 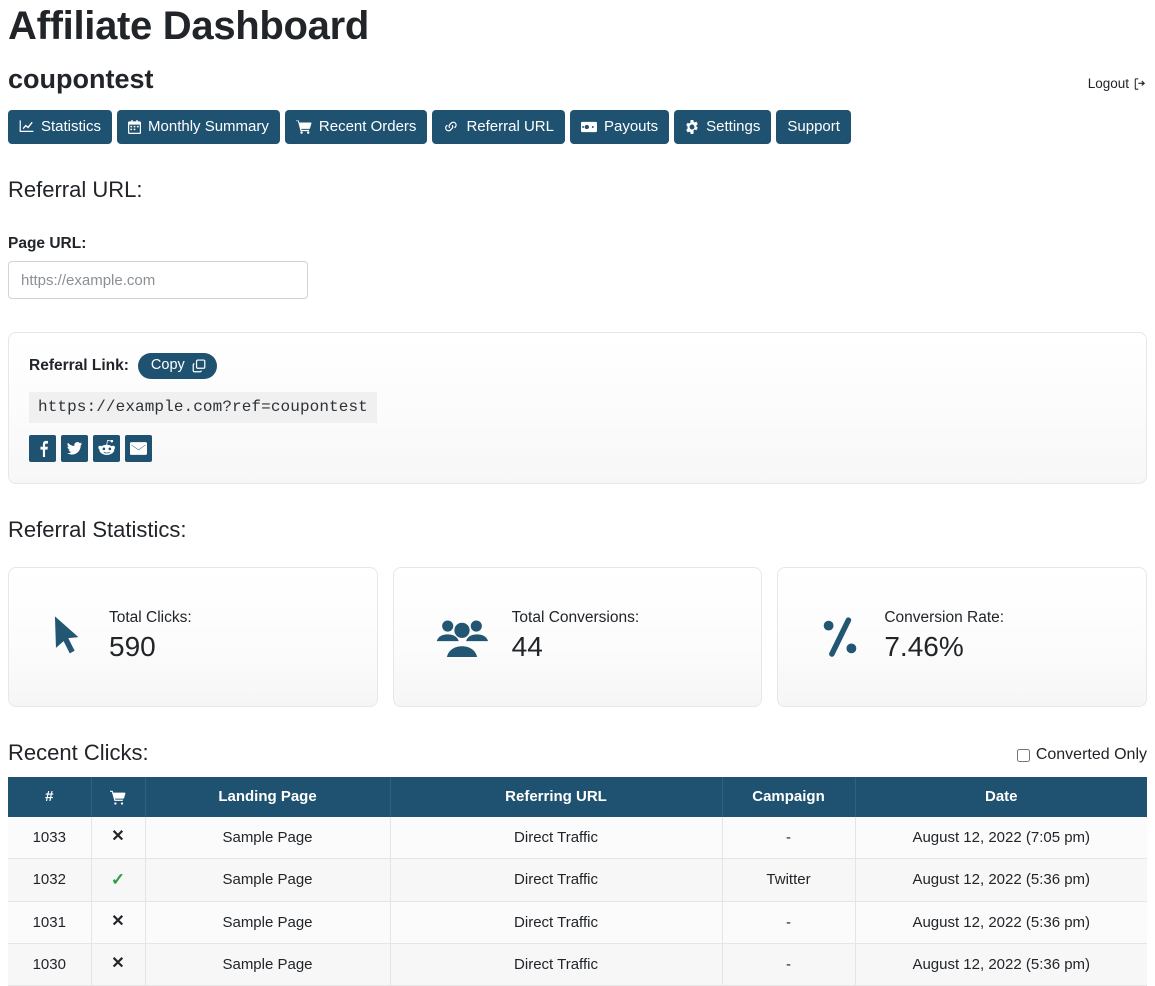 I want to click on percent-icon, so click(x=840, y=637).